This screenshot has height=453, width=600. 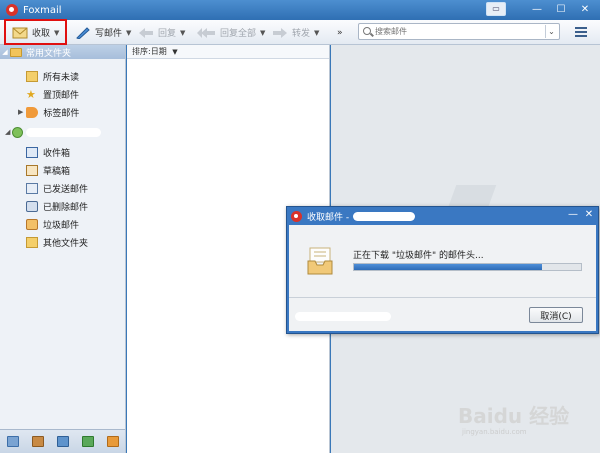 I want to click on sidebar-item-label: 所有未读, so click(x=61, y=77).